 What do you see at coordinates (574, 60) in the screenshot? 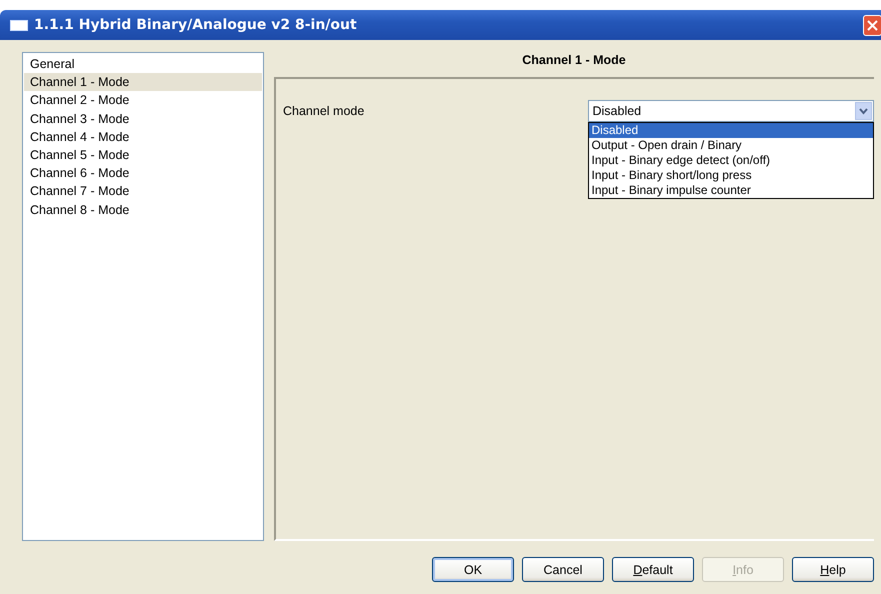
I see `panel-title: Channel 1 - Mode` at bounding box center [574, 60].